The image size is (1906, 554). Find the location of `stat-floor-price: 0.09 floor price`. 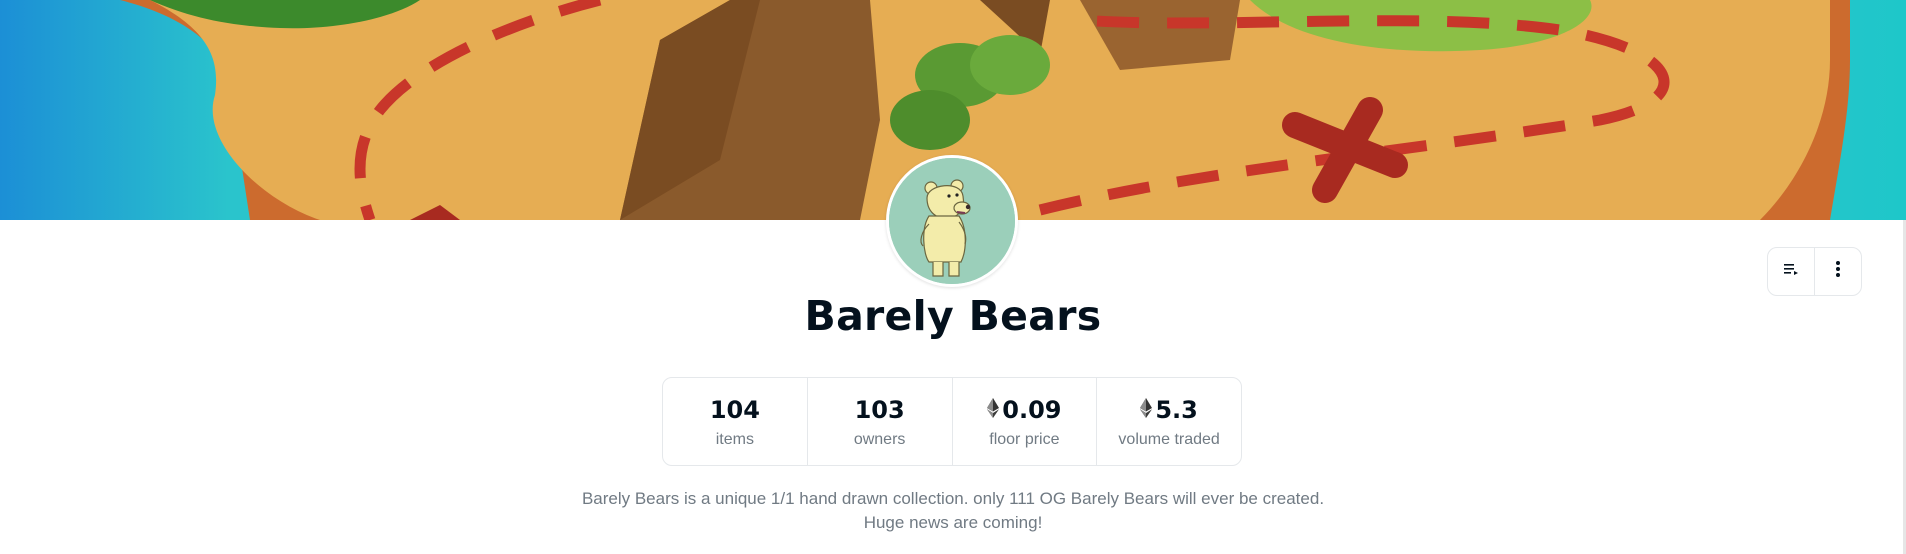

stat-floor-price: 0.09 floor price is located at coordinates (1024, 421).